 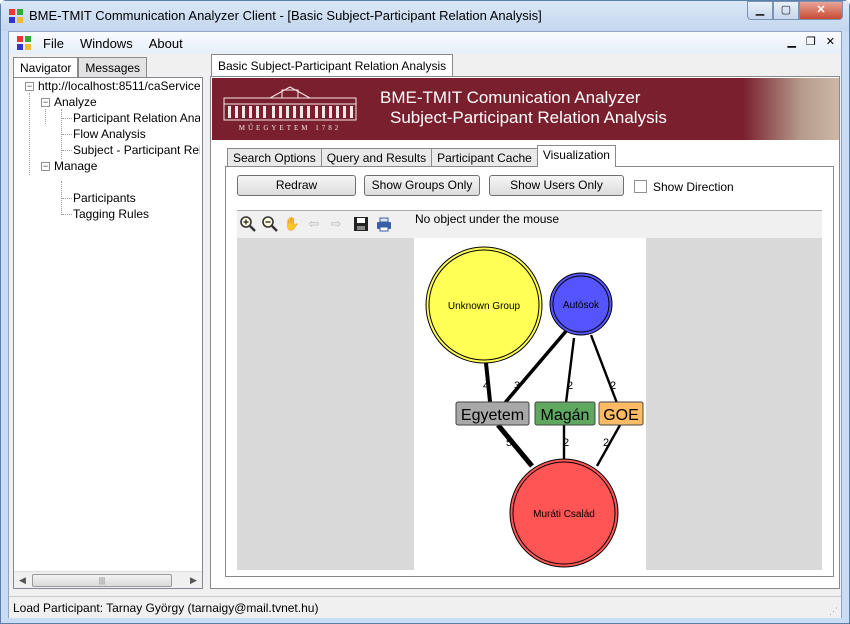 I want to click on edge-weight-label: 3, so click(x=517, y=386).